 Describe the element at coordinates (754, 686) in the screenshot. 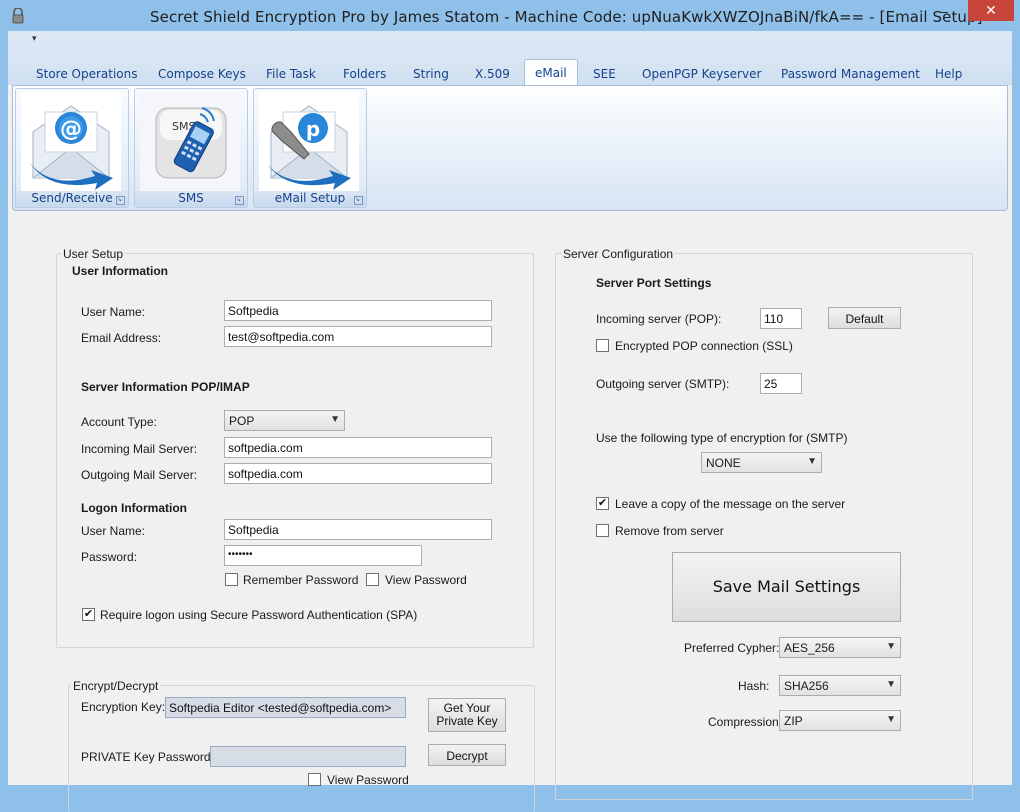

I see `hash-label: Hash:` at that location.